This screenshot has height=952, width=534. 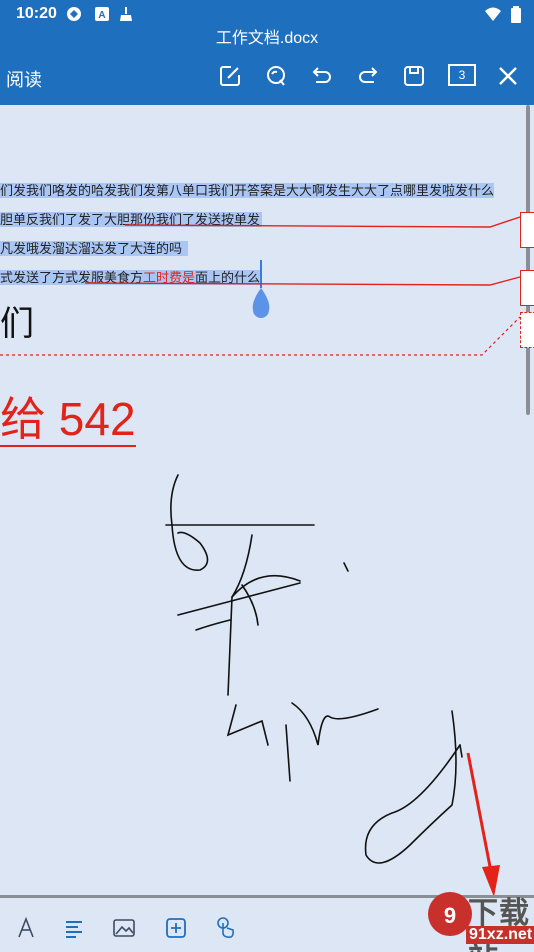 I want to click on read-mode-button: 阅读, so click(x=24, y=79).